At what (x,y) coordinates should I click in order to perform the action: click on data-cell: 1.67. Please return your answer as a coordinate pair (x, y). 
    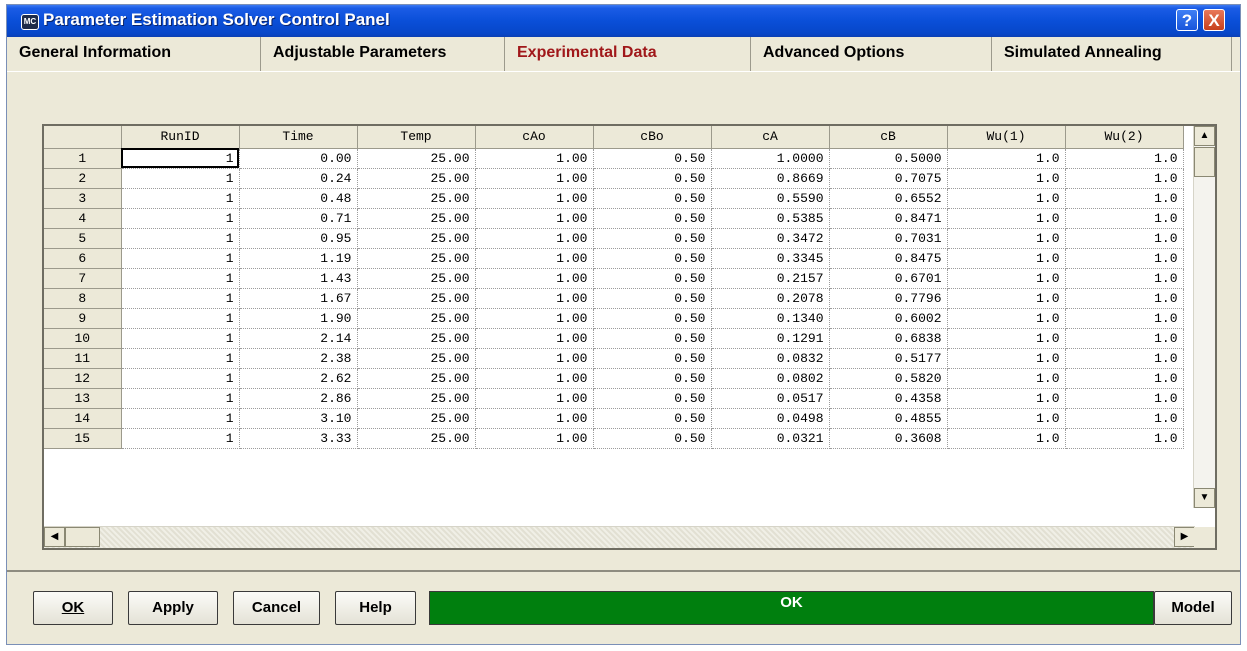
    Looking at the image, I should click on (298, 298).